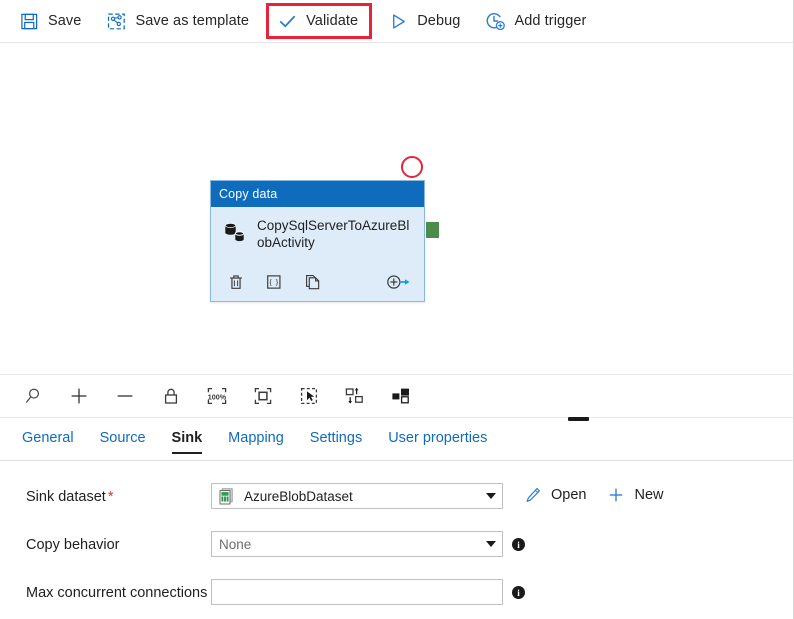  What do you see at coordinates (116, 21) in the screenshot?
I see `save-as-template-icon` at bounding box center [116, 21].